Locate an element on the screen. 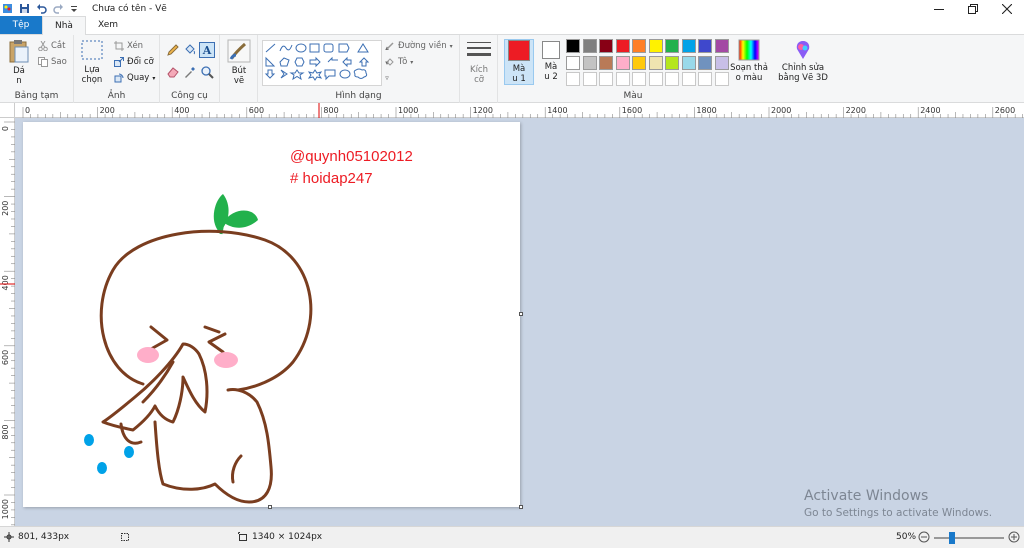 The image size is (1024, 548). size-button: Kích cỡ is located at coordinates (479, 62).